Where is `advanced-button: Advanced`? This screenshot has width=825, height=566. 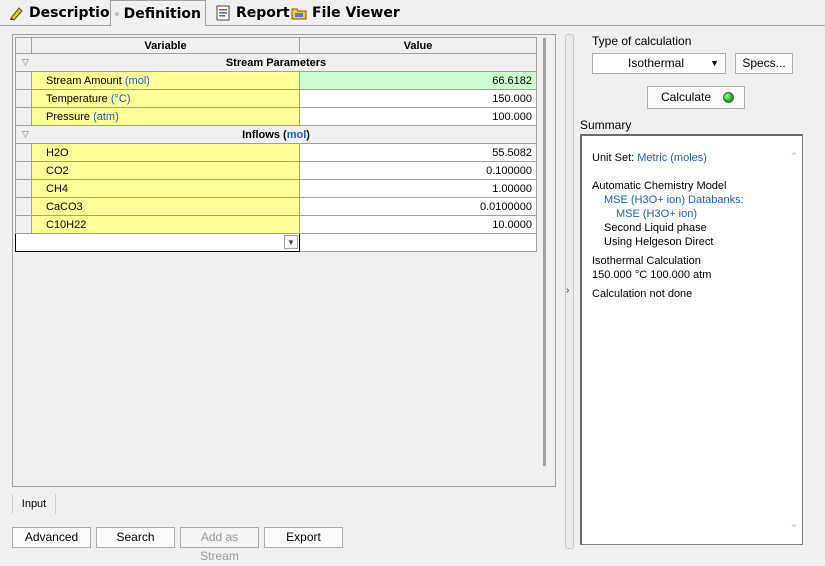 advanced-button: Advanced is located at coordinates (51, 537).